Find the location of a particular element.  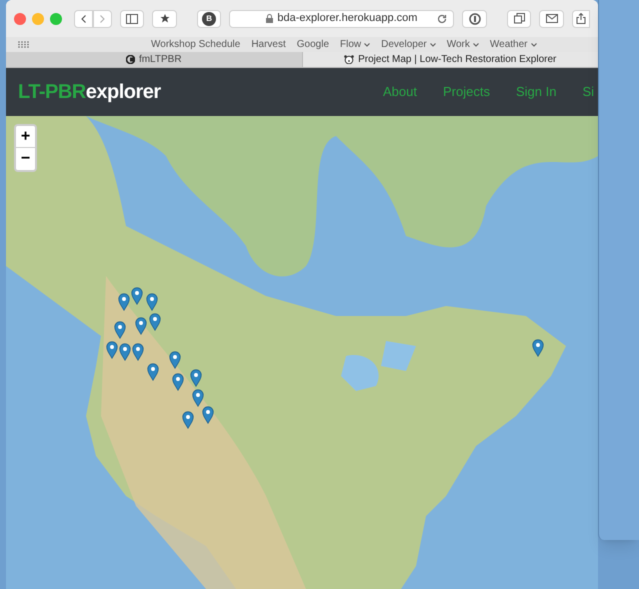

nav-link: Projects is located at coordinates (466, 92).